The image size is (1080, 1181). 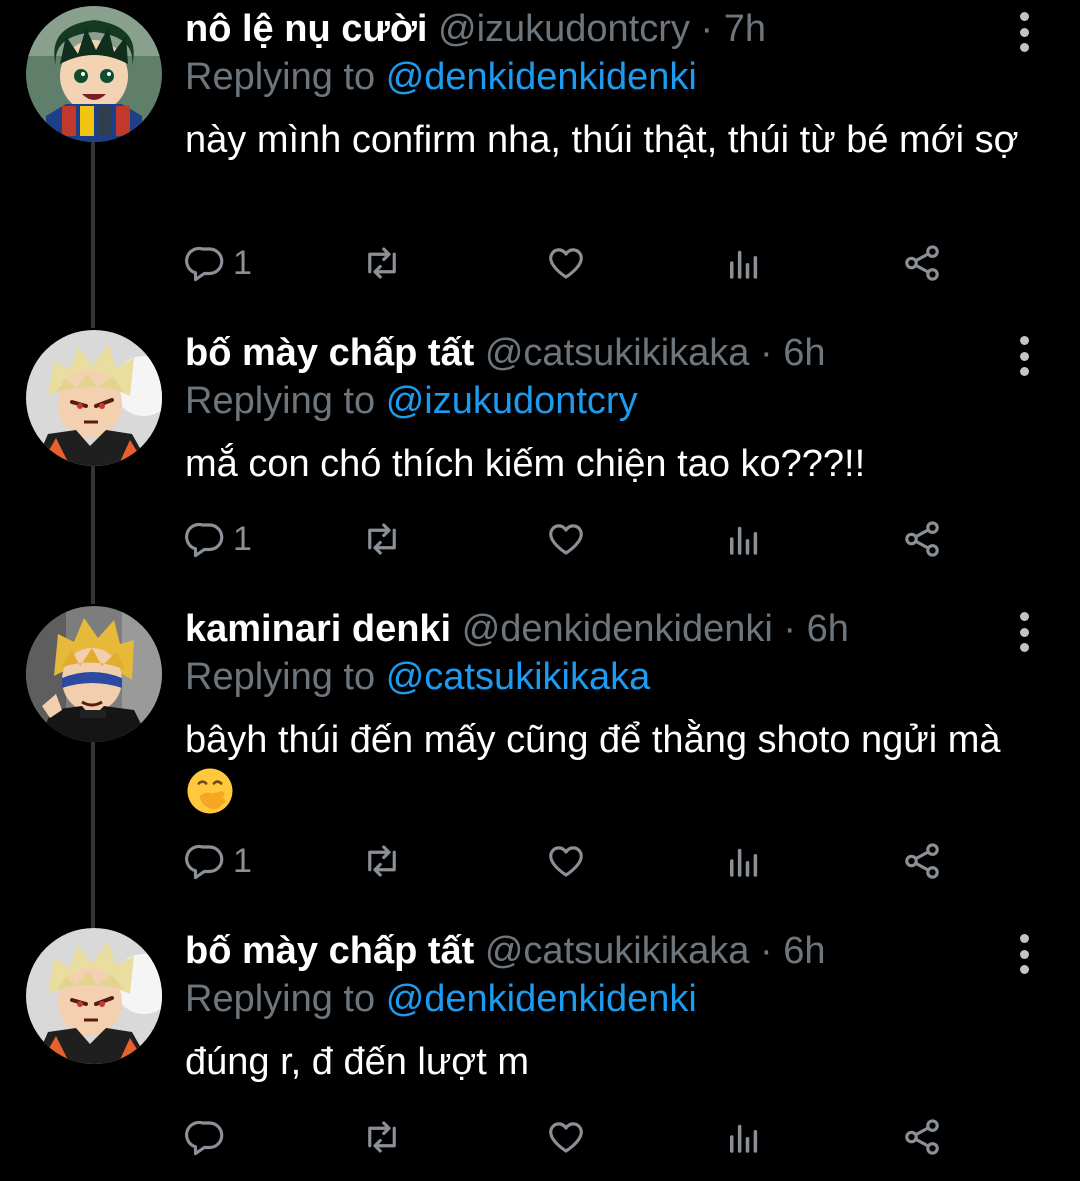 I want to click on tweet-header: kaminari denki @denkidenkidenki · 6h, so click(x=592, y=629).